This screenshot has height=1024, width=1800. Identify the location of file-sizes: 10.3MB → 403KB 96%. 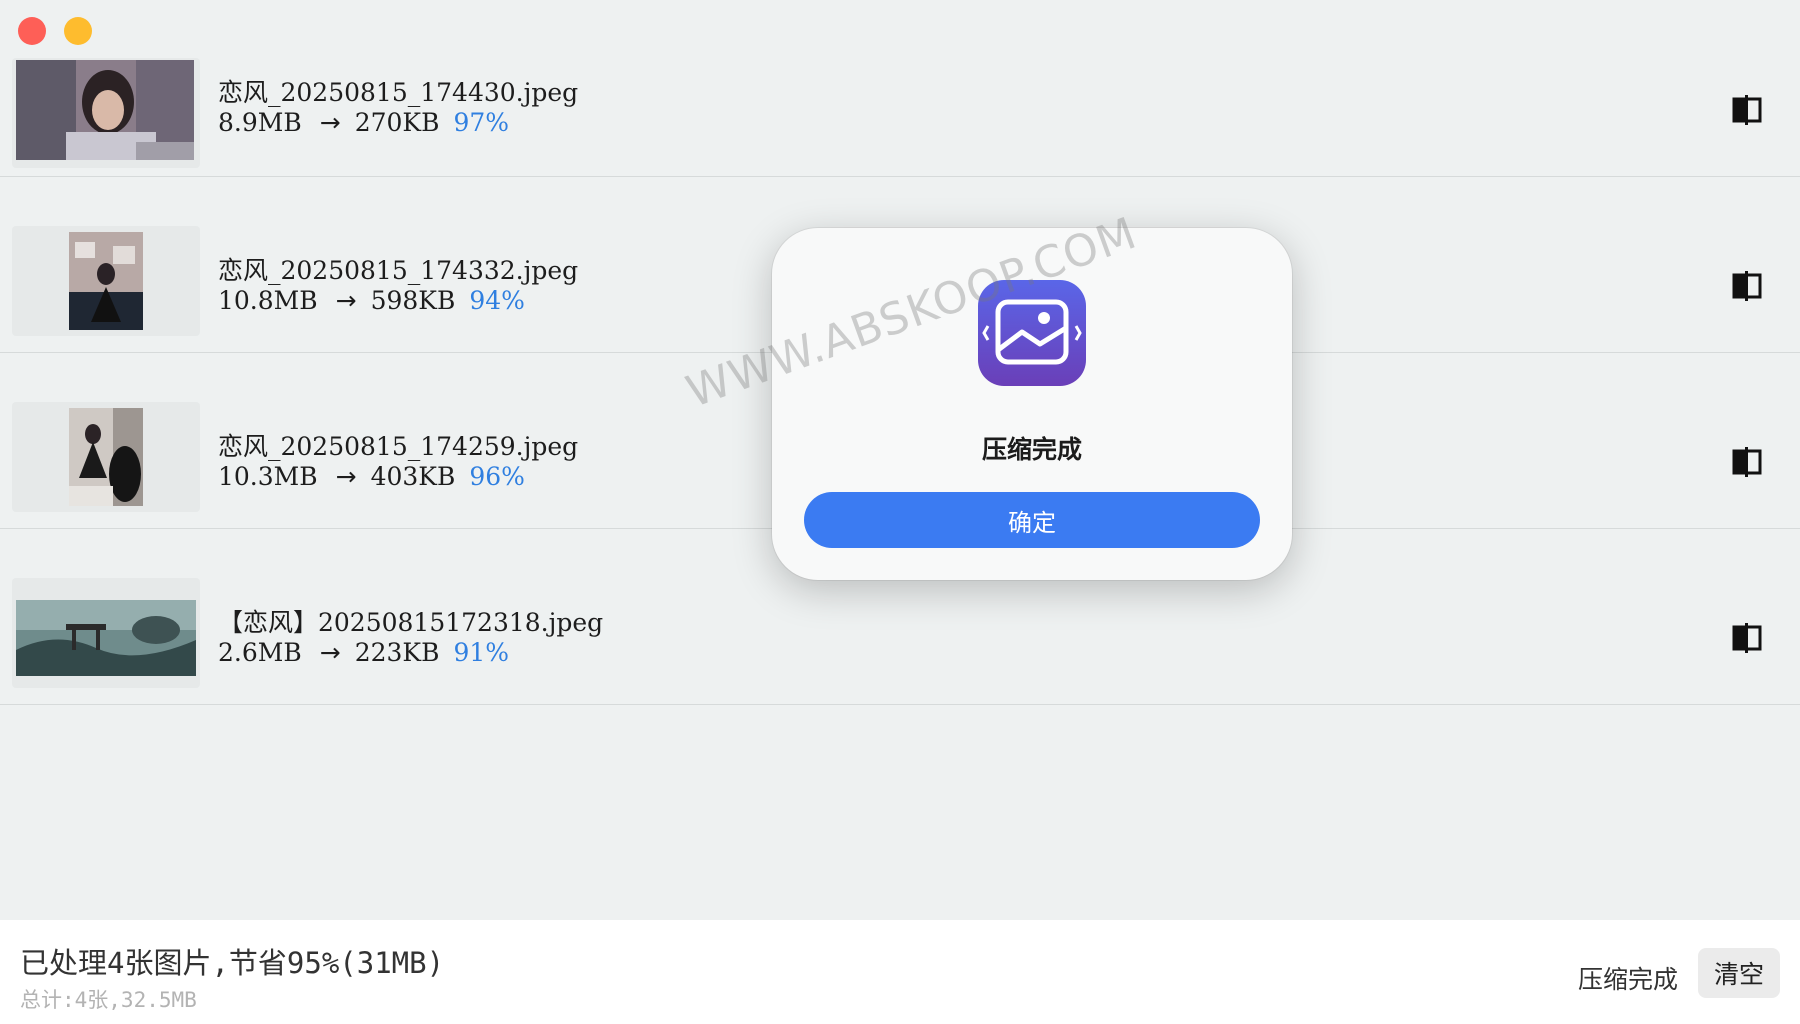
(398, 477).